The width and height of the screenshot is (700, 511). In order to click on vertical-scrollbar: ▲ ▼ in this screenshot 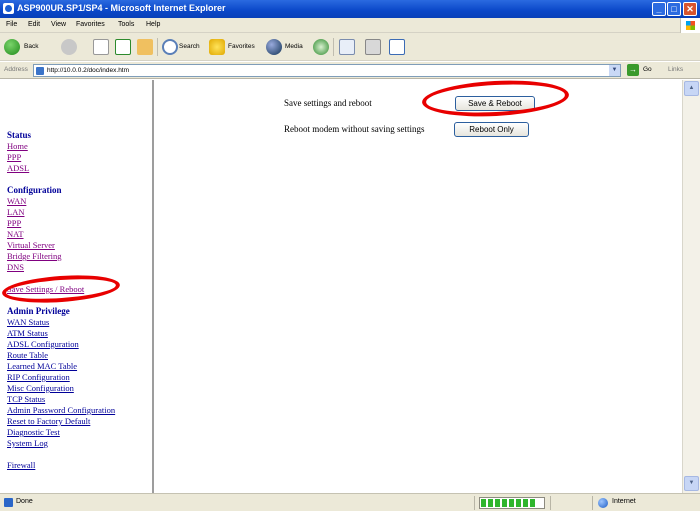, I will do `click(691, 286)`.